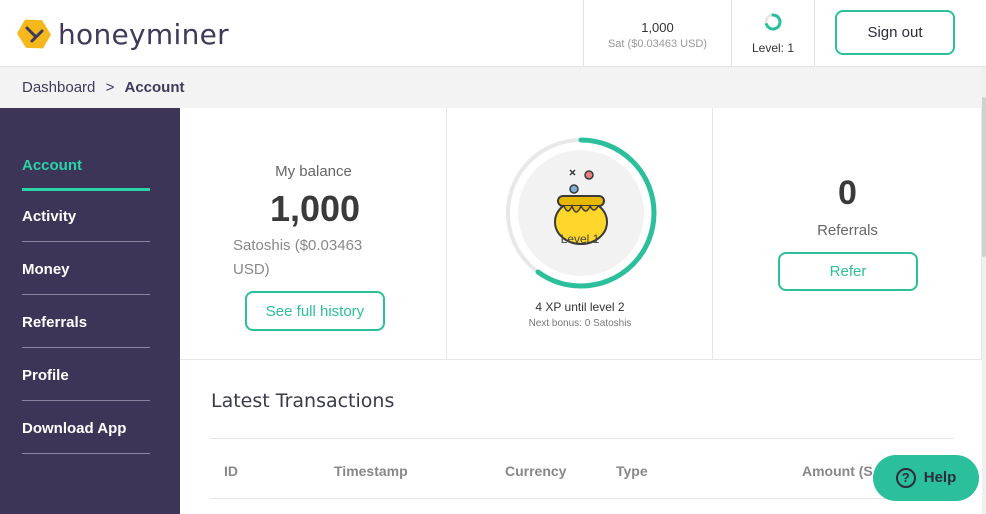 Image resolution: width=986 pixels, height=514 pixels. Describe the element at coordinates (773, 33) in the screenshot. I see `header-level: Level: 1` at that location.